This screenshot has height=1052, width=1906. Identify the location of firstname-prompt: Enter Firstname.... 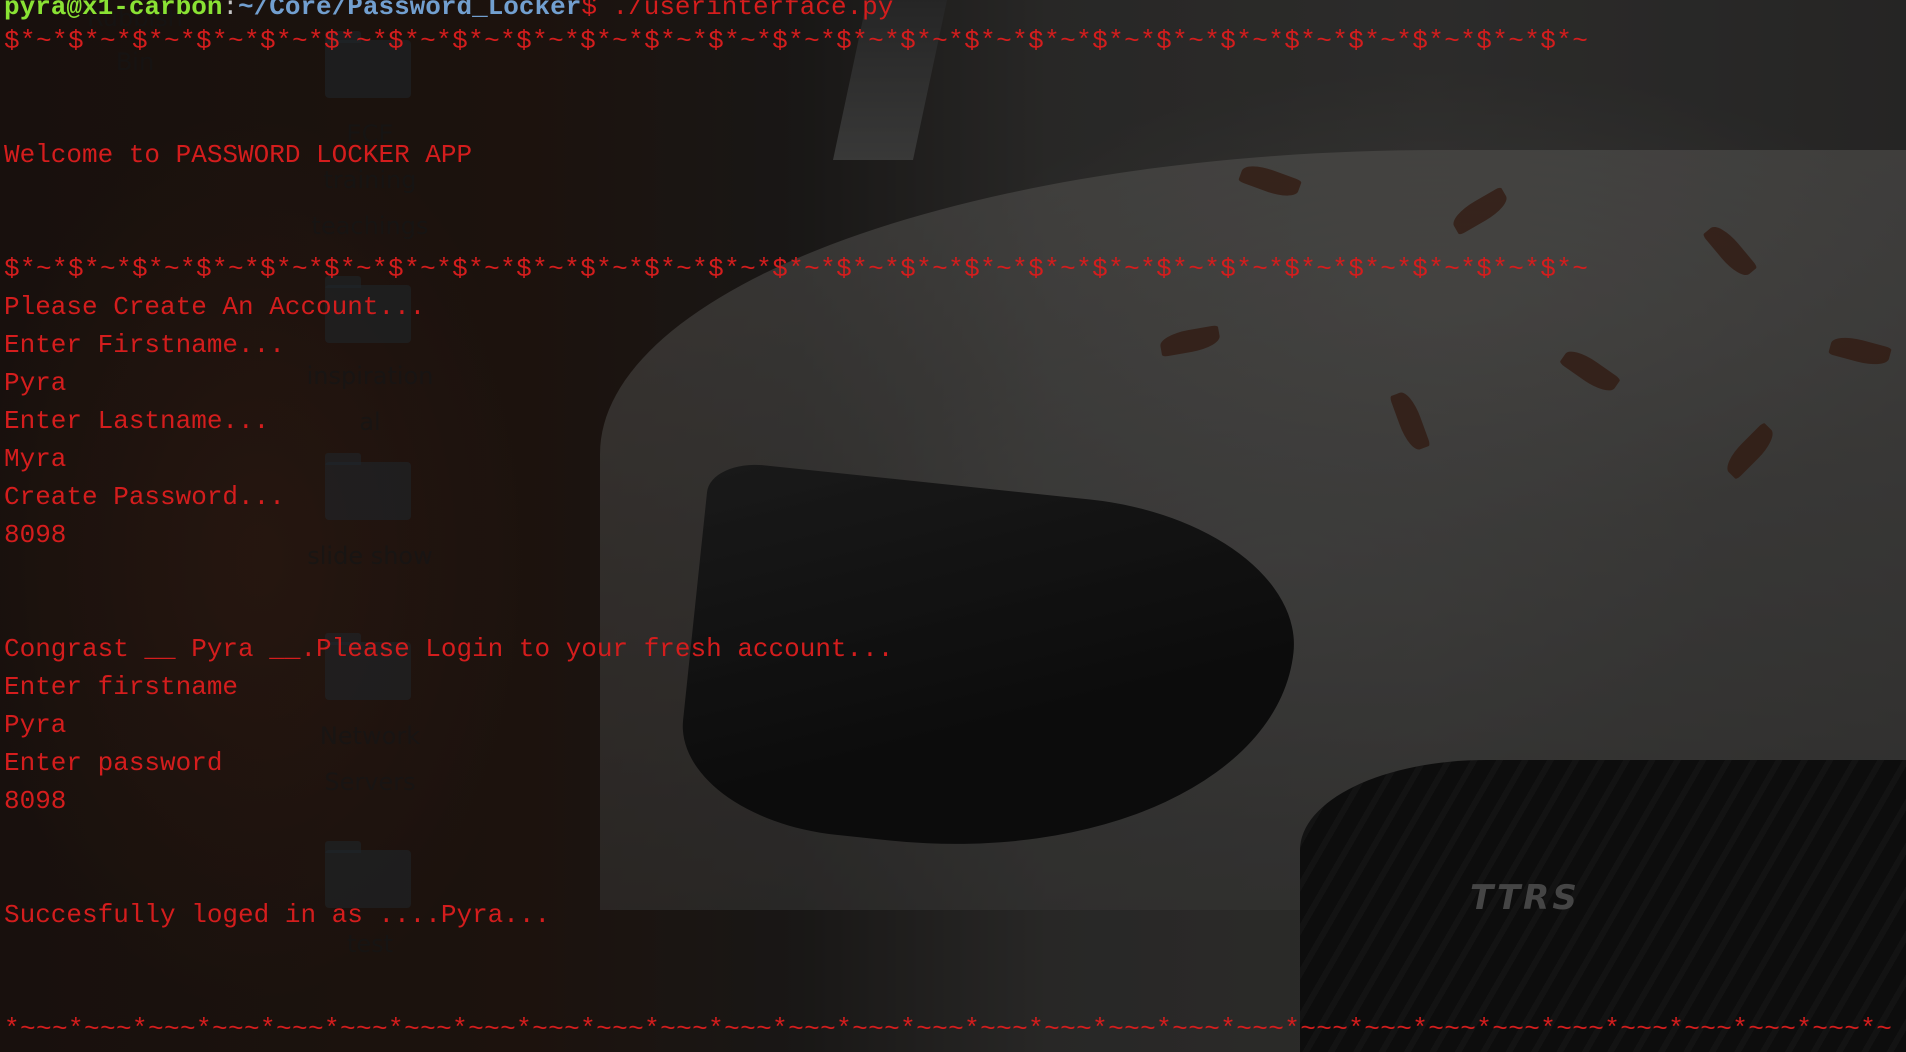
(144, 345).